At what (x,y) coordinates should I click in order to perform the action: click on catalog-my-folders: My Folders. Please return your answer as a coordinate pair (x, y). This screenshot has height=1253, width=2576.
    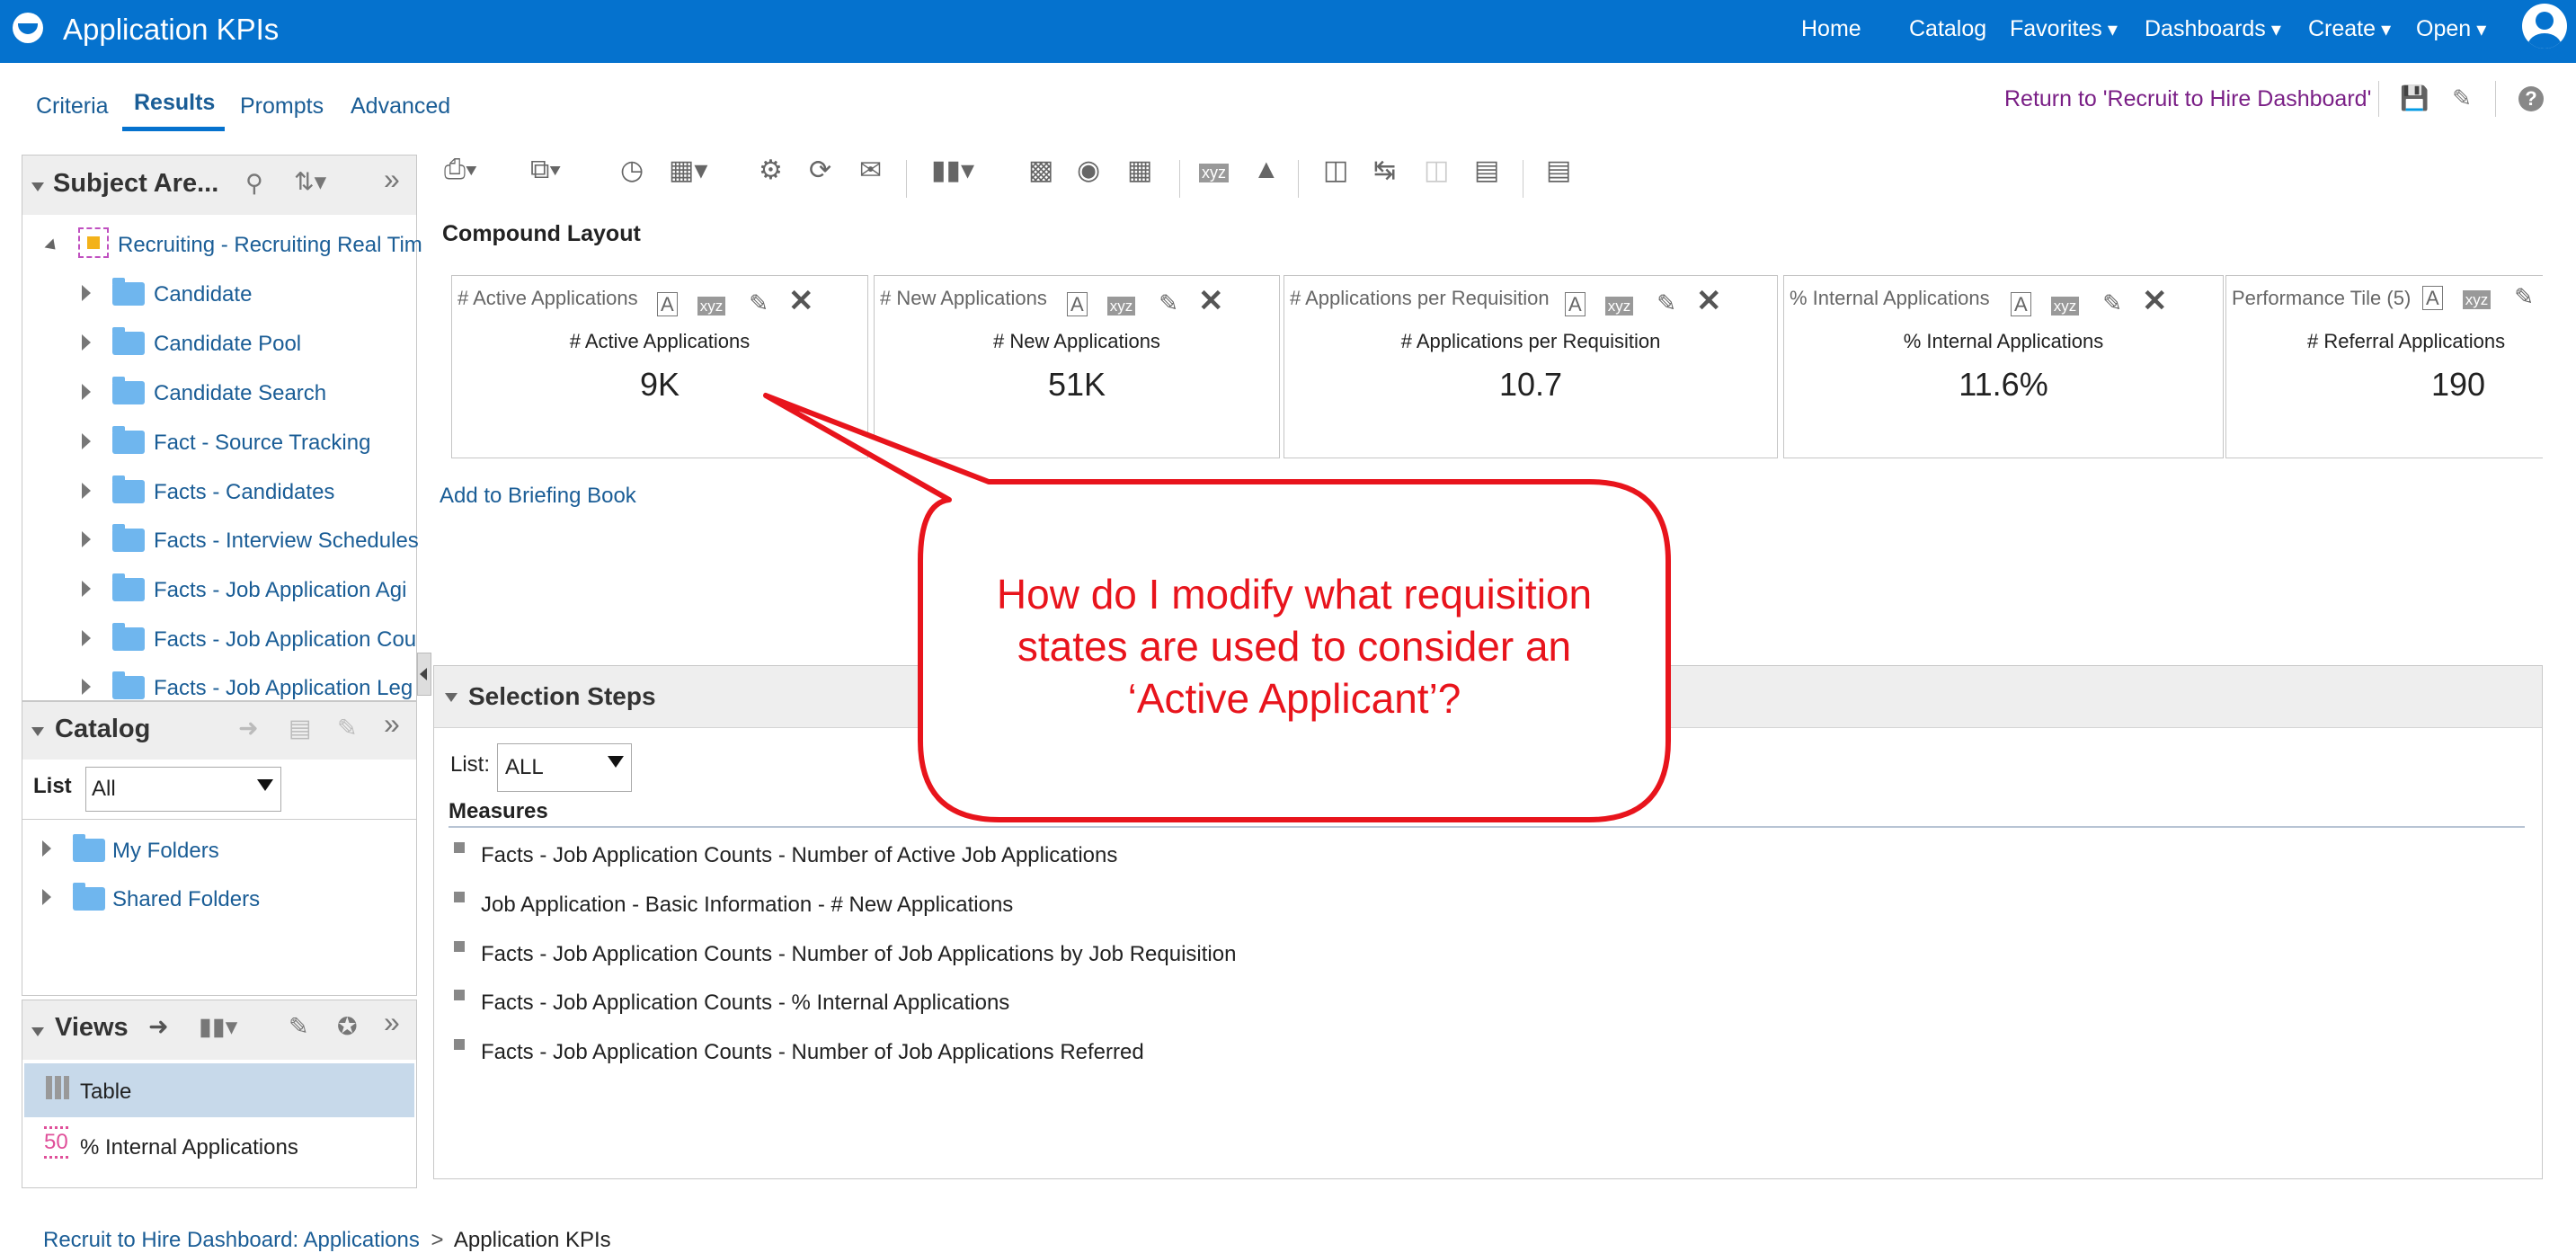
    Looking at the image, I should click on (165, 851).